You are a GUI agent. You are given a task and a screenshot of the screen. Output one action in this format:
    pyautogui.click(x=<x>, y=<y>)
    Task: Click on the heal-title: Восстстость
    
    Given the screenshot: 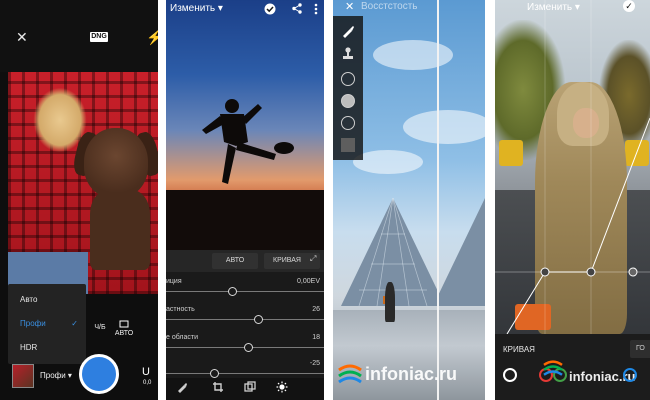 What is the action you would take?
    pyautogui.click(x=389, y=6)
    